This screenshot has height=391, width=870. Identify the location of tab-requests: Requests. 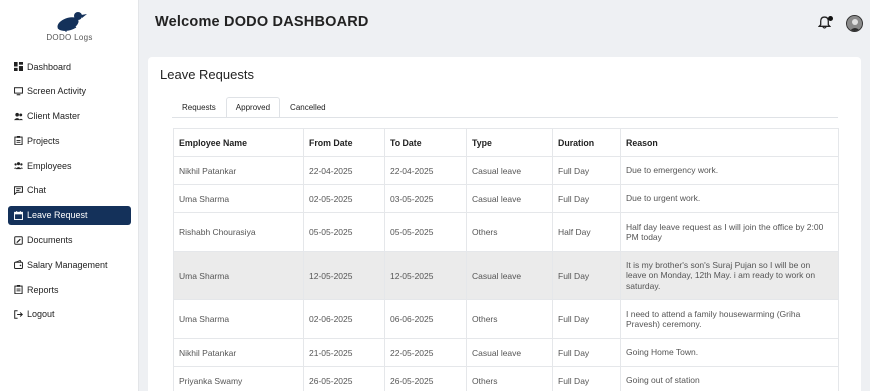
(199, 107).